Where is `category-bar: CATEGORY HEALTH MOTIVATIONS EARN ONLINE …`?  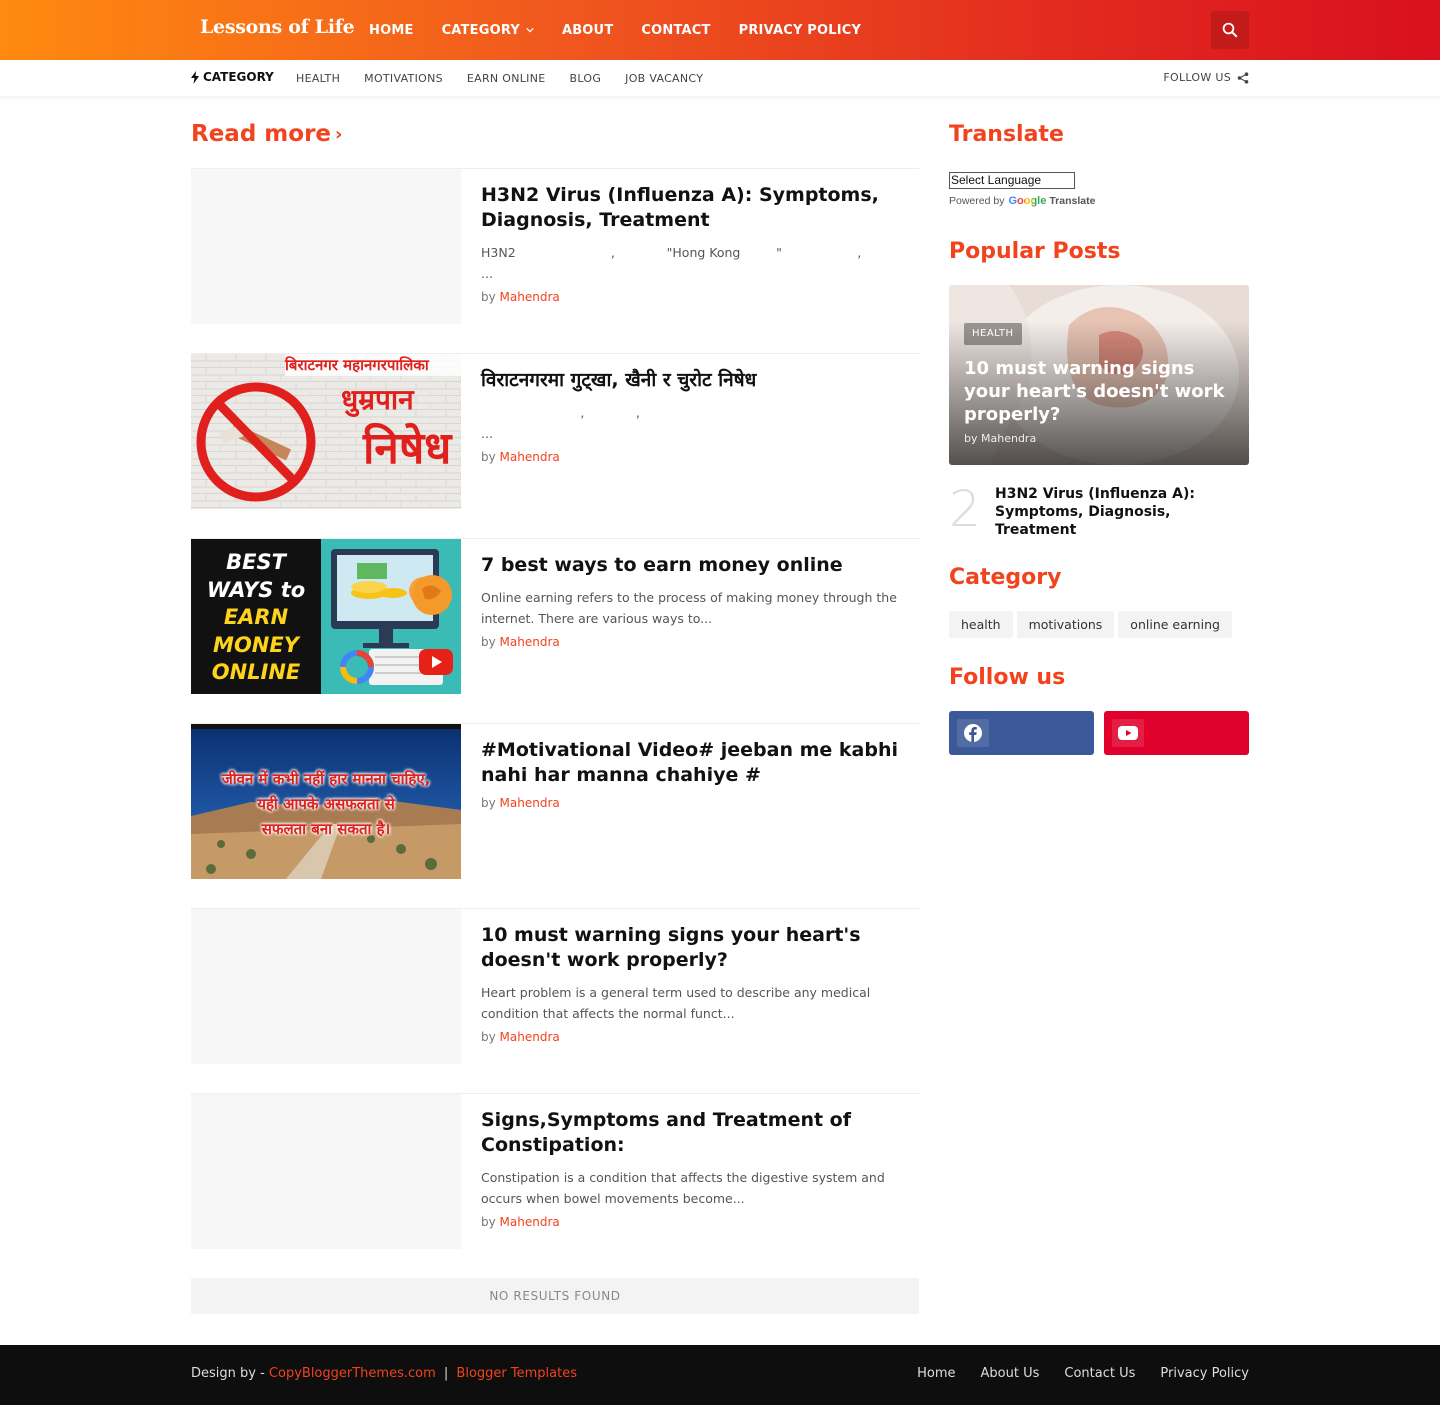
category-bar: CATEGORY HEALTH MOTIVATIONS EARN ONLINE … is located at coordinates (720, 78).